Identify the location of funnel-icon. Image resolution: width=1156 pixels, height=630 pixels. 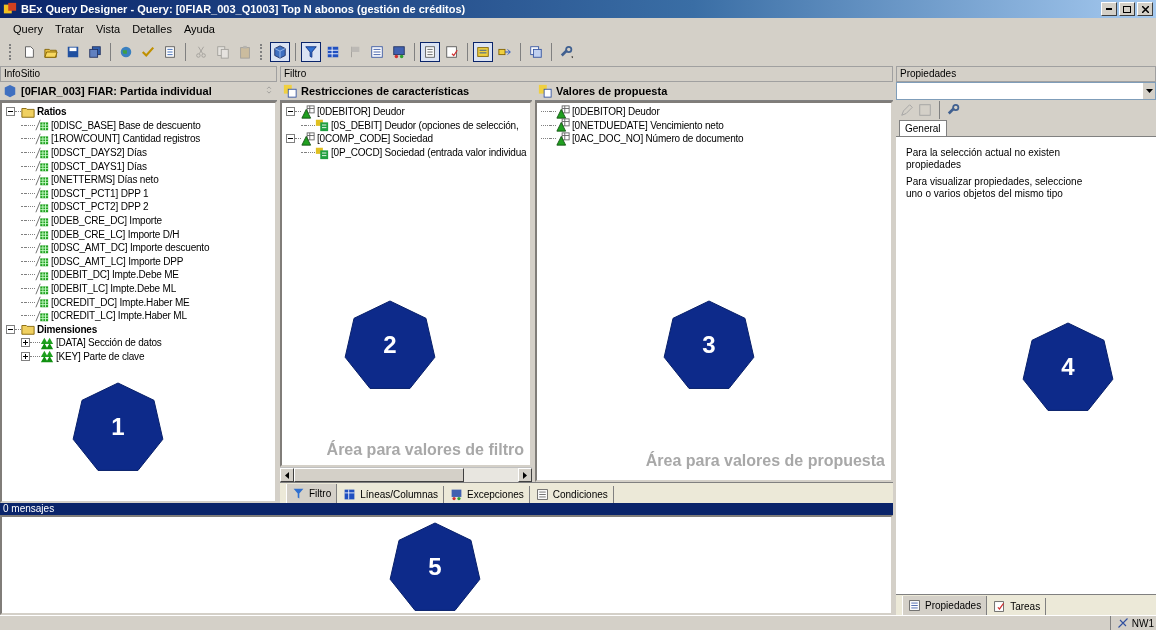
(311, 52).